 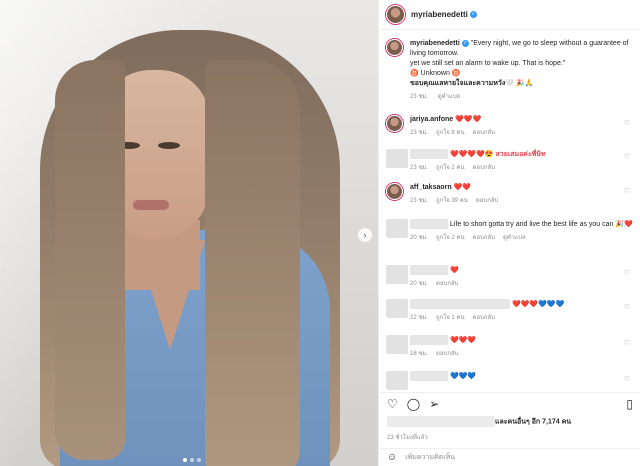 What do you see at coordinates (170, 295) in the screenshot?
I see `photo-neckline` at bounding box center [170, 295].